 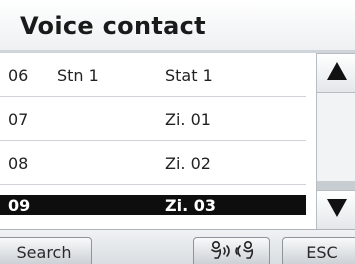 I want to click on list-item-station: Stat 1, so click(x=189, y=75).